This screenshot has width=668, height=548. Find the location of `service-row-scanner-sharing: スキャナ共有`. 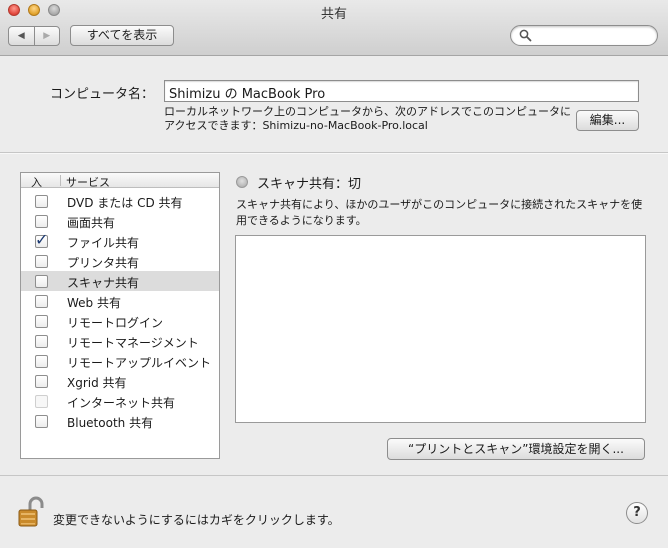

service-row-scanner-sharing: スキャナ共有 is located at coordinates (120, 281).